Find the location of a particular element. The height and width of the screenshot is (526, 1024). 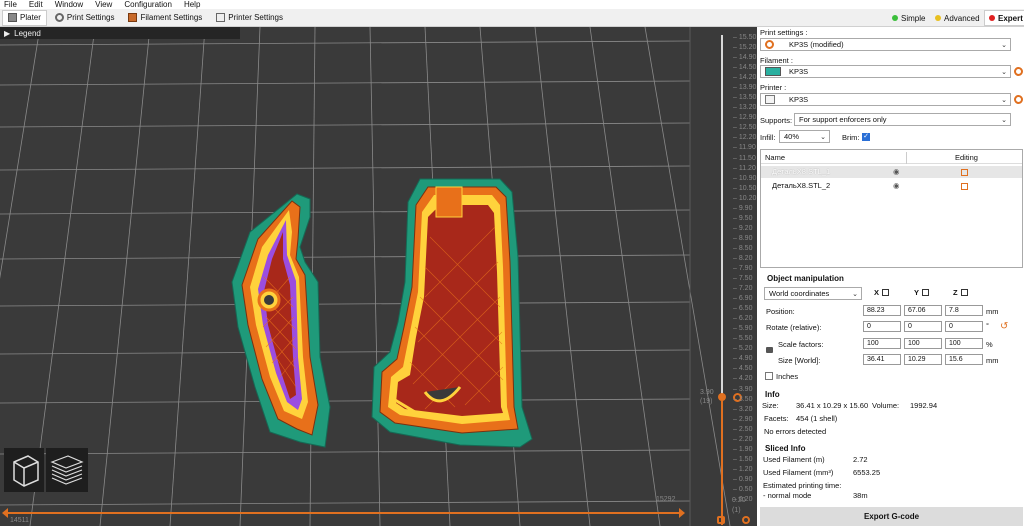

filament-combo: KP3S ⌄ is located at coordinates (885, 71).